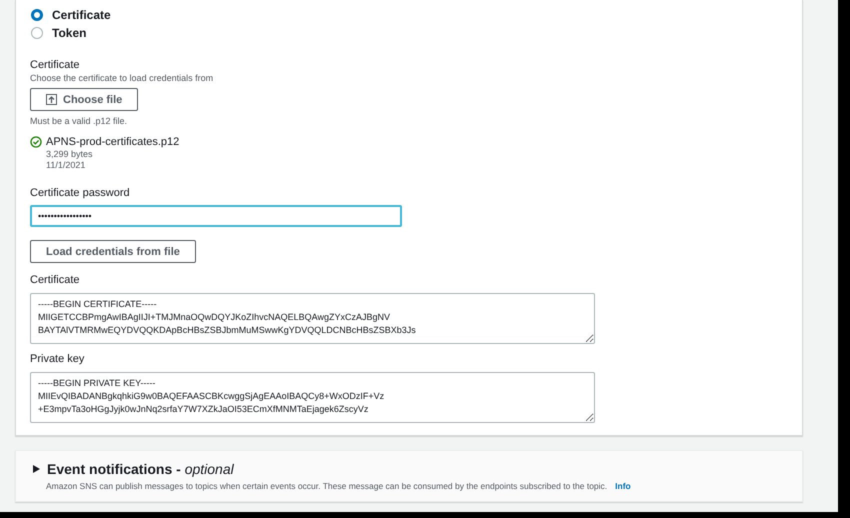 The width and height of the screenshot is (850, 518). I want to click on info-link: Info, so click(623, 486).